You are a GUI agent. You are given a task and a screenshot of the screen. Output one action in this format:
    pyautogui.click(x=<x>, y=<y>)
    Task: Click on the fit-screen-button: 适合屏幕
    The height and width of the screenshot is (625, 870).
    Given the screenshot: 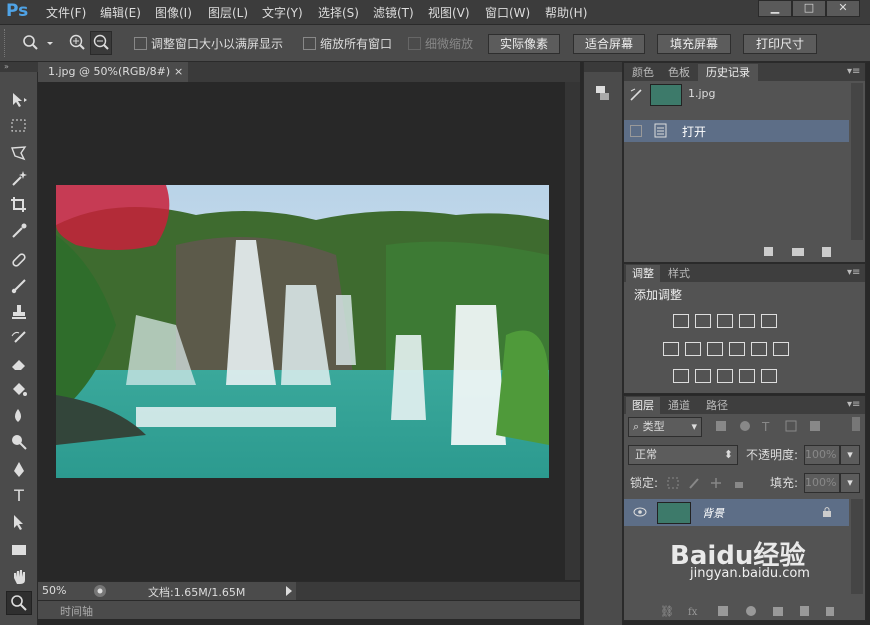 What is the action you would take?
    pyautogui.click(x=609, y=44)
    